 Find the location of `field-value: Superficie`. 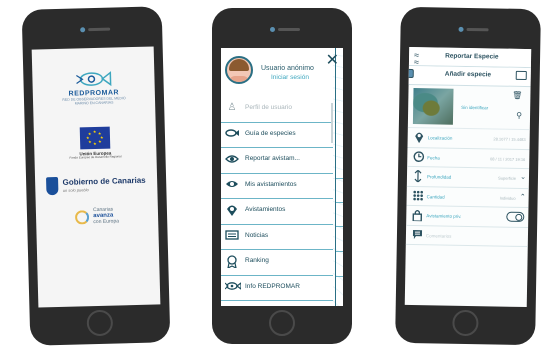

field-value: Superficie is located at coordinates (507, 178).